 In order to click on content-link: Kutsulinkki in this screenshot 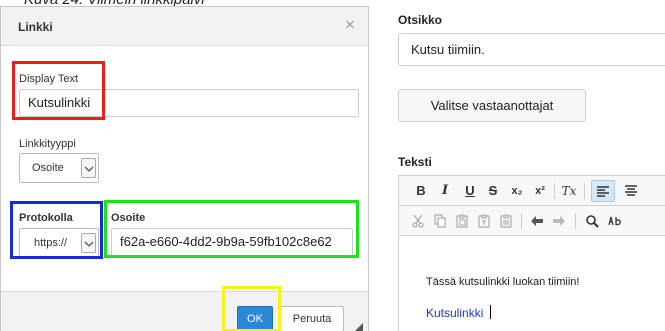, I will do `click(454, 313)`.